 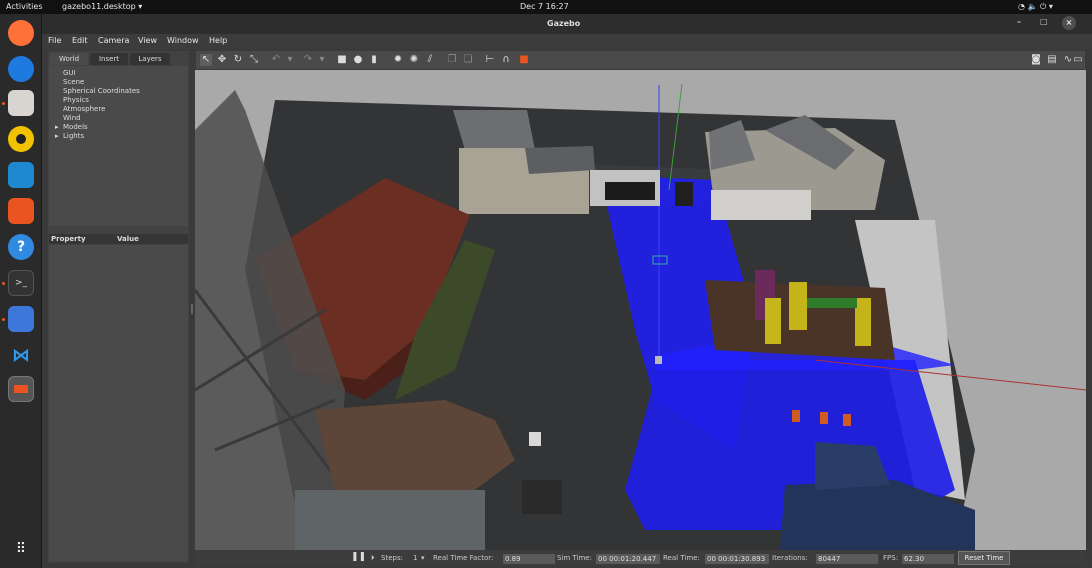 What do you see at coordinates (1035, 7) in the screenshot?
I see `system-status-icons: ◔ 🔈 ⏻ ▾` at bounding box center [1035, 7].